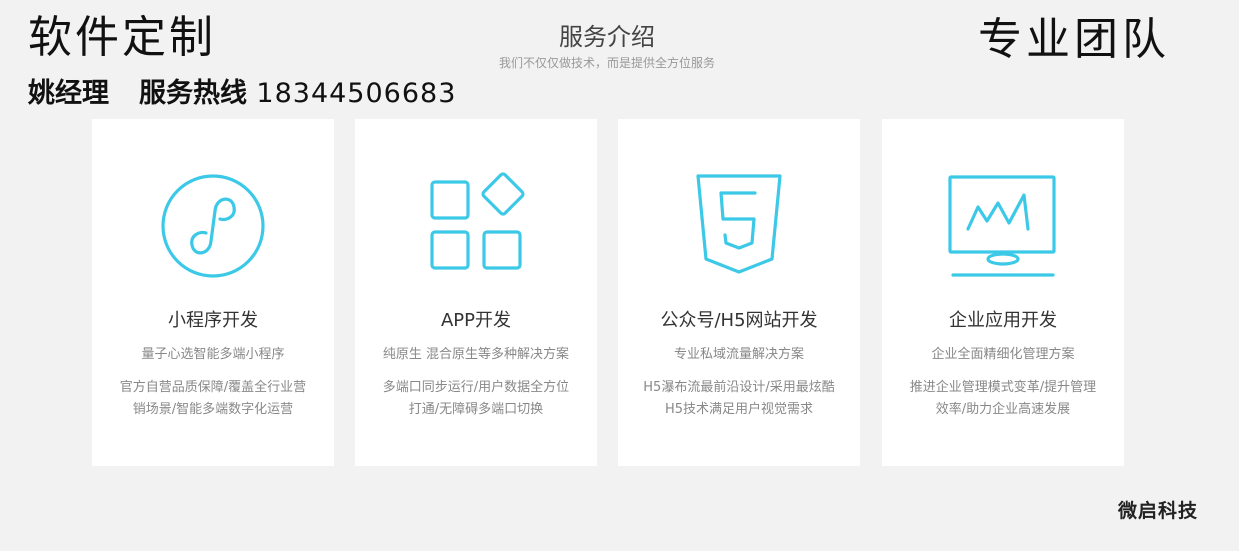 This screenshot has height=551, width=1239. Describe the element at coordinates (68, 93) in the screenshot. I see `contact-name: 姚经理` at that location.